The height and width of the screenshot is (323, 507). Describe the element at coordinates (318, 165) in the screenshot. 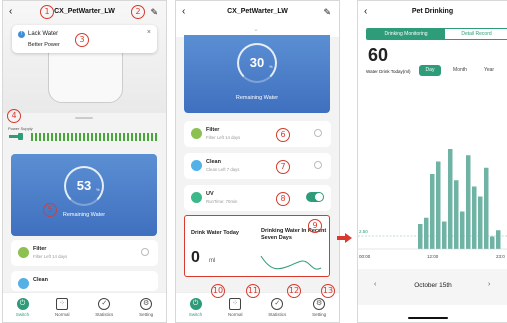

I see `clean-reset-radio` at that location.